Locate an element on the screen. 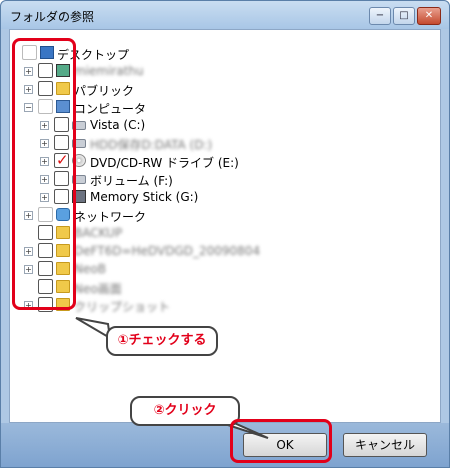 The height and width of the screenshot is (468, 450). minimize-button: − is located at coordinates (380, 16).